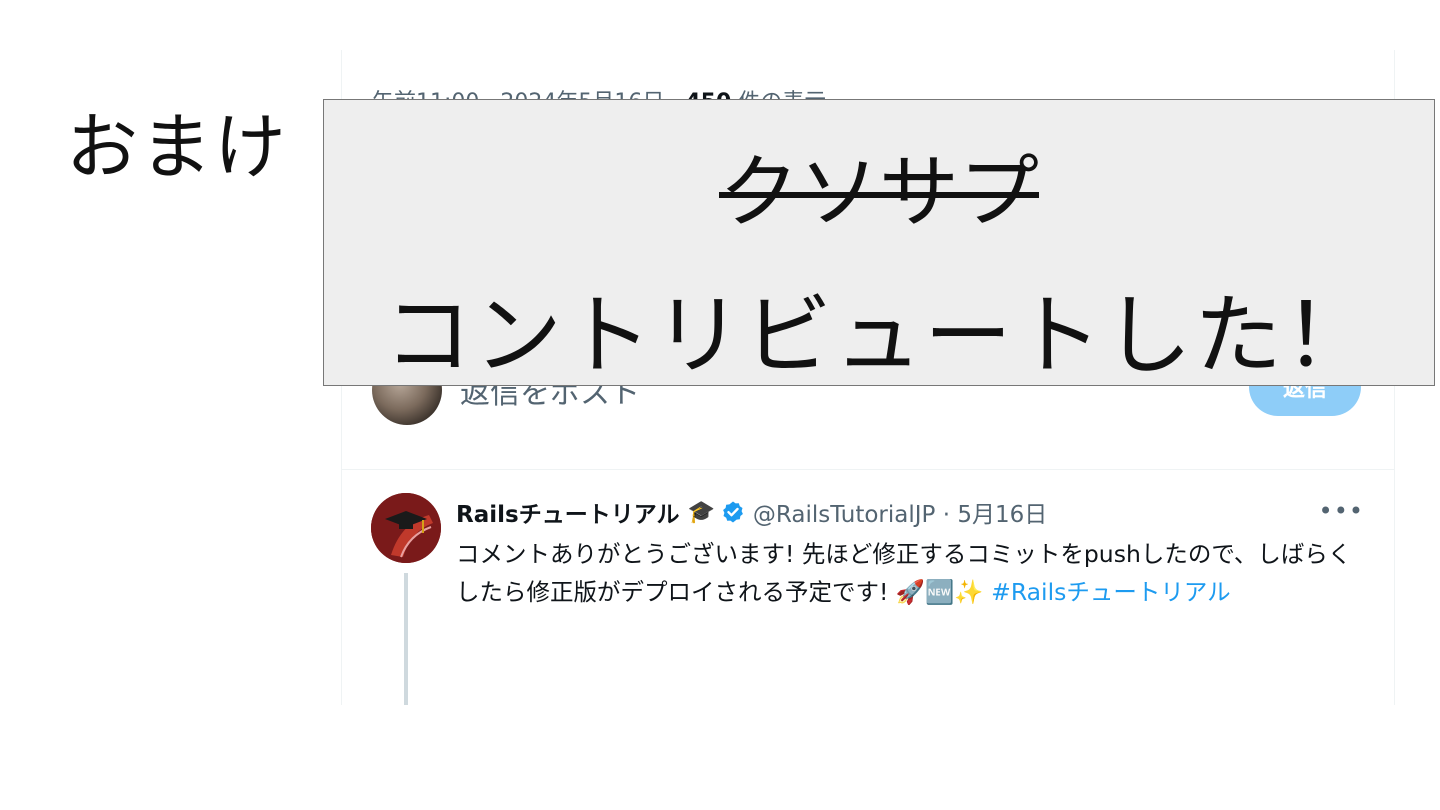  I want to click on tweet-header: Railsチュートリアル 🎓 @RailsTutorialJP · 5月16日, so click(751, 512).